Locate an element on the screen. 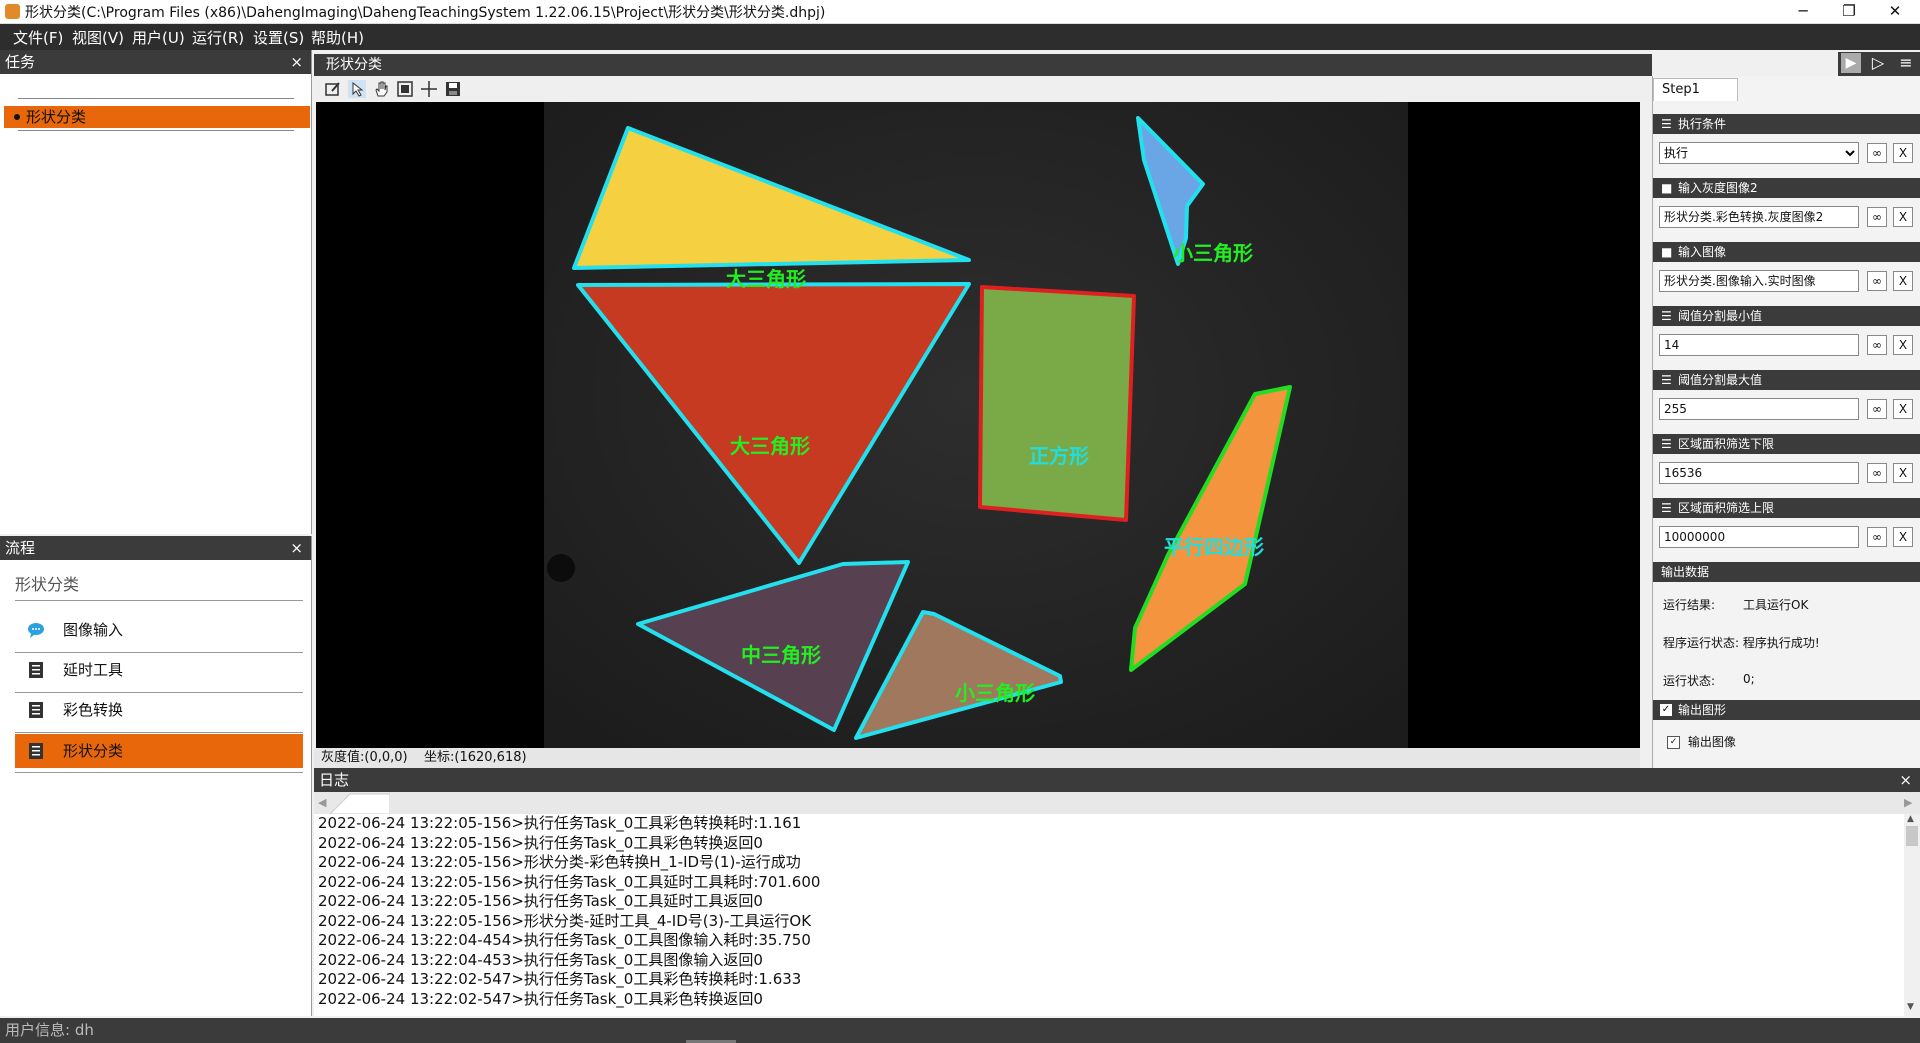  scroll-right-icon: ▶ is located at coordinates (1908, 802).